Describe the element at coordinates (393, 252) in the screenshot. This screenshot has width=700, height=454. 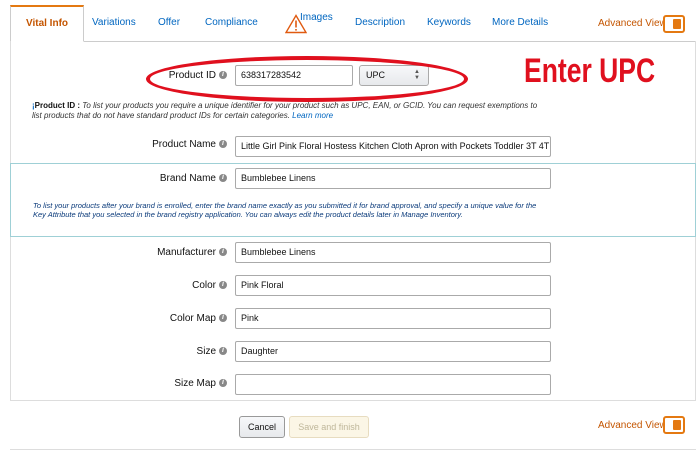
I see `manufacturer-input: Bumblebee Linens` at that location.